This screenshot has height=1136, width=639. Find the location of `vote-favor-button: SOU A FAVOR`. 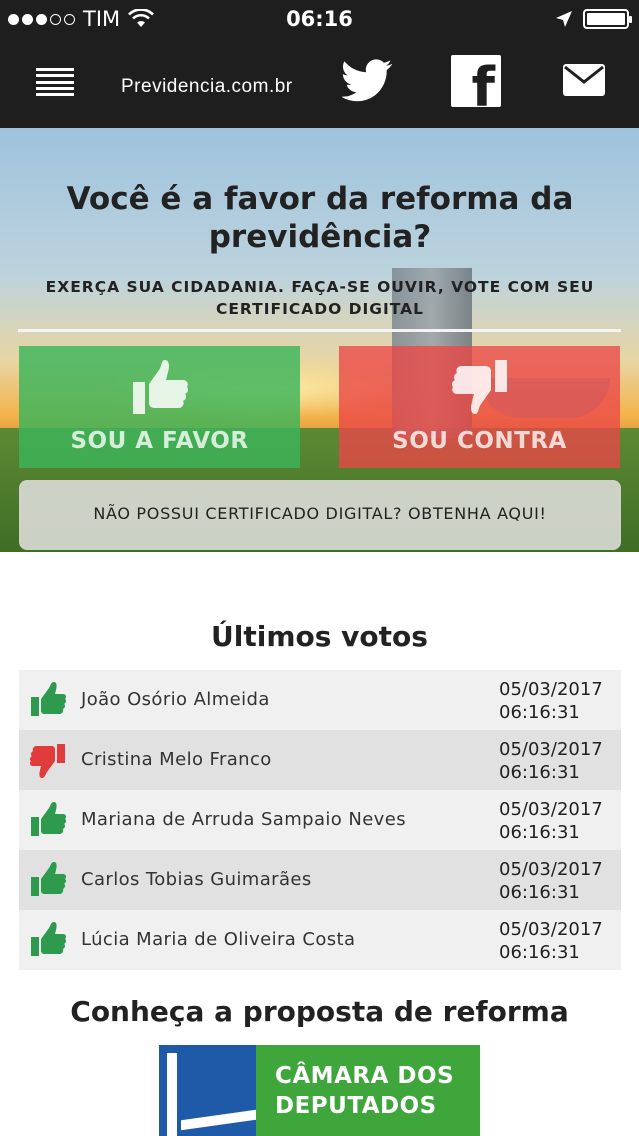

vote-favor-button: SOU A FAVOR is located at coordinates (159, 407).